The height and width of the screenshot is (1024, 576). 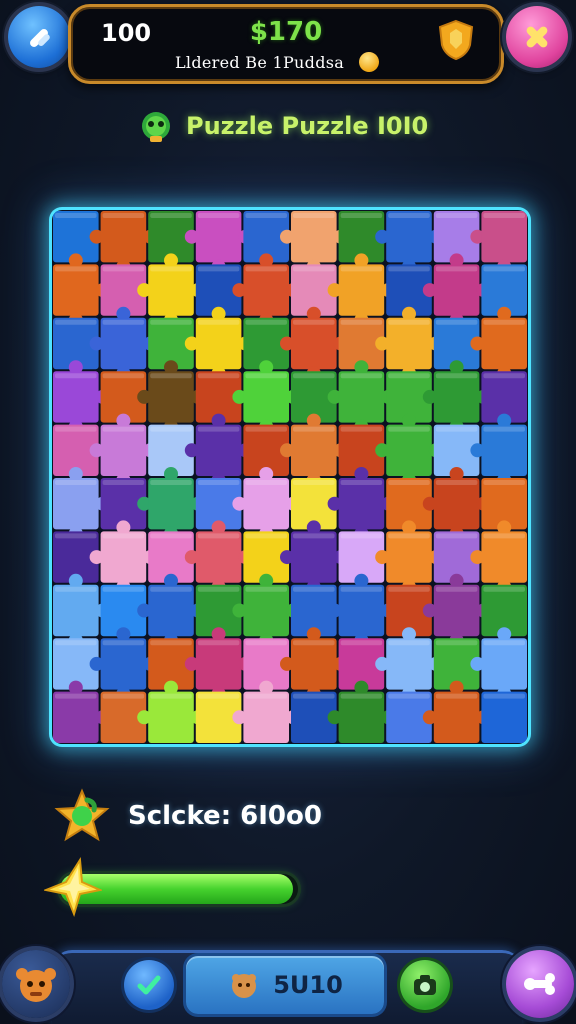 What do you see at coordinates (260, 62) in the screenshot?
I see `hud-subtitle: Lldered Be 1Puddsa` at bounding box center [260, 62].